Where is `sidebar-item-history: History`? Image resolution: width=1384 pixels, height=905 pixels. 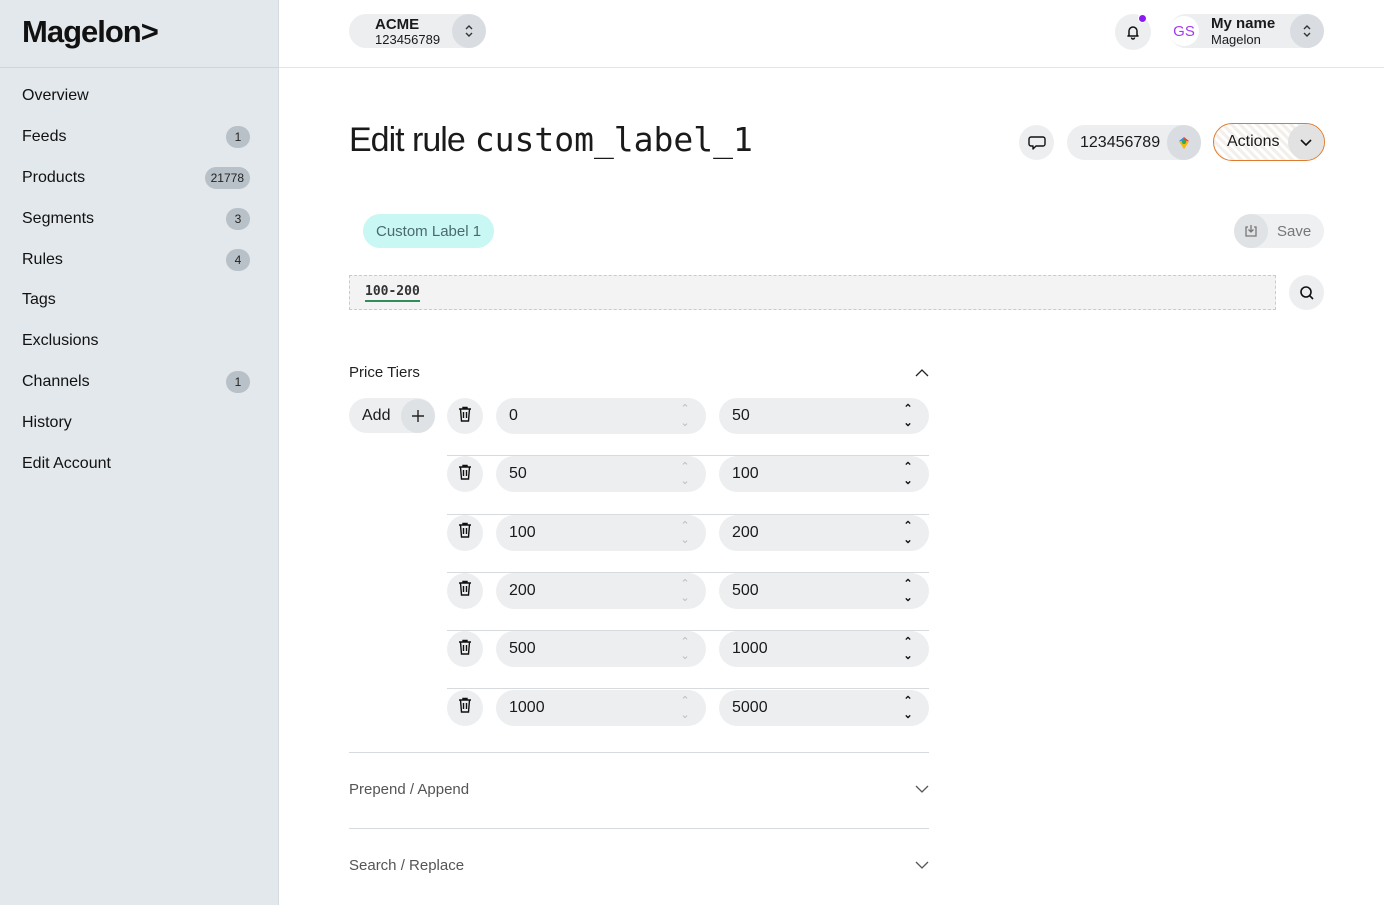
sidebar-item-history: History is located at coordinates (139, 422).